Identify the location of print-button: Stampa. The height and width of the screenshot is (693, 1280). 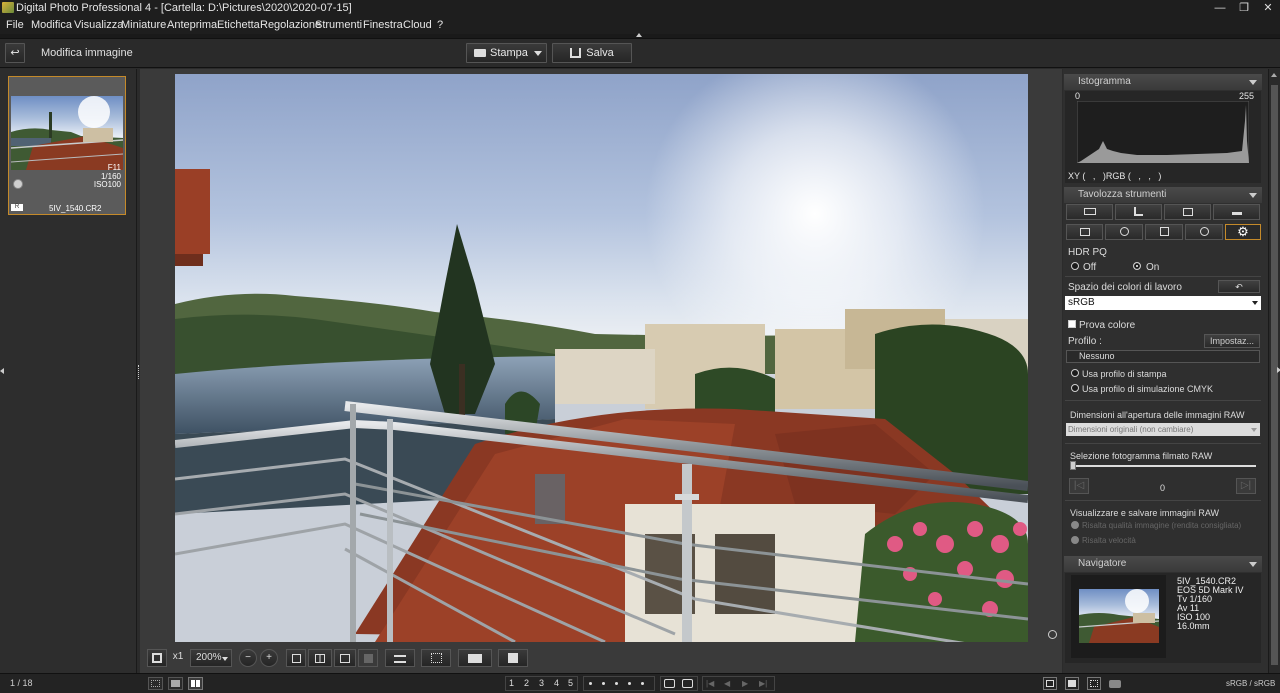
(506, 53).